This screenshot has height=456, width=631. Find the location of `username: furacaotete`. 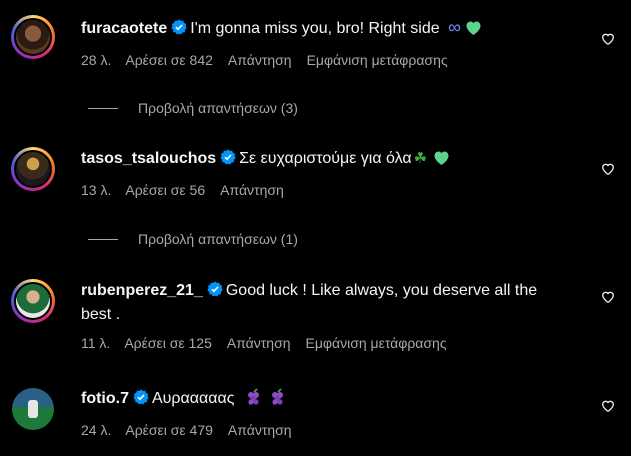

username: furacaotete is located at coordinates (124, 28).